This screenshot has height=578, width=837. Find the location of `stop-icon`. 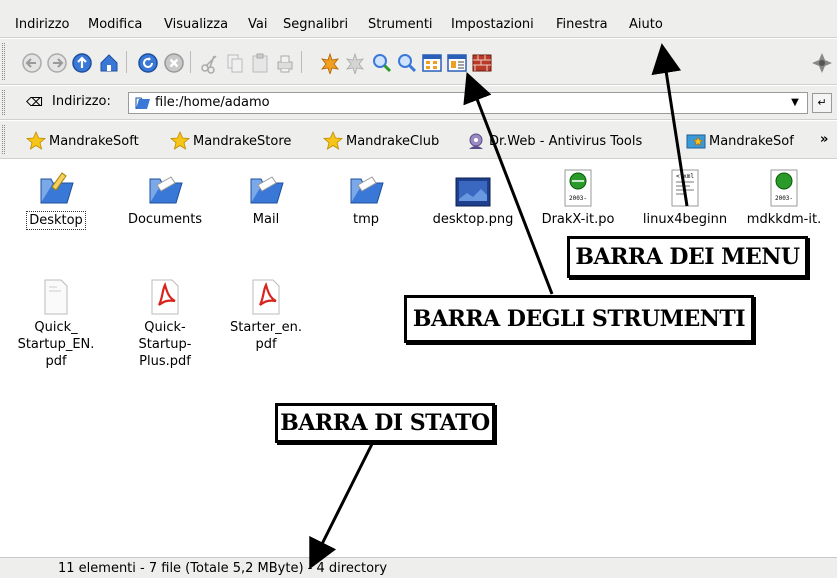

stop-icon is located at coordinates (174, 63).